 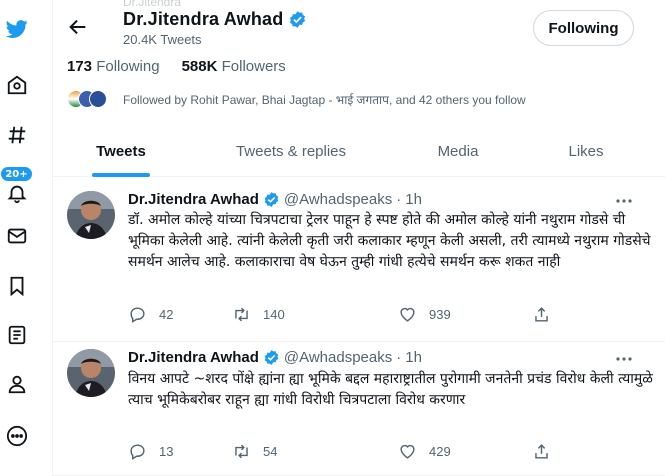 I want to click on explore-icon, so click(x=17, y=85).